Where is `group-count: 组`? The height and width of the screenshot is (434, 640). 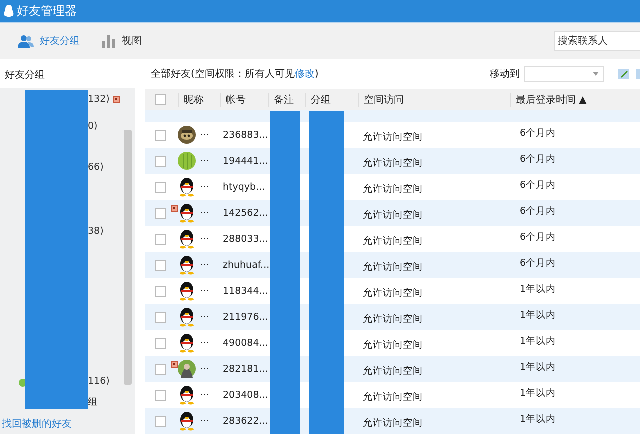
group-count: 组 is located at coordinates (93, 402).